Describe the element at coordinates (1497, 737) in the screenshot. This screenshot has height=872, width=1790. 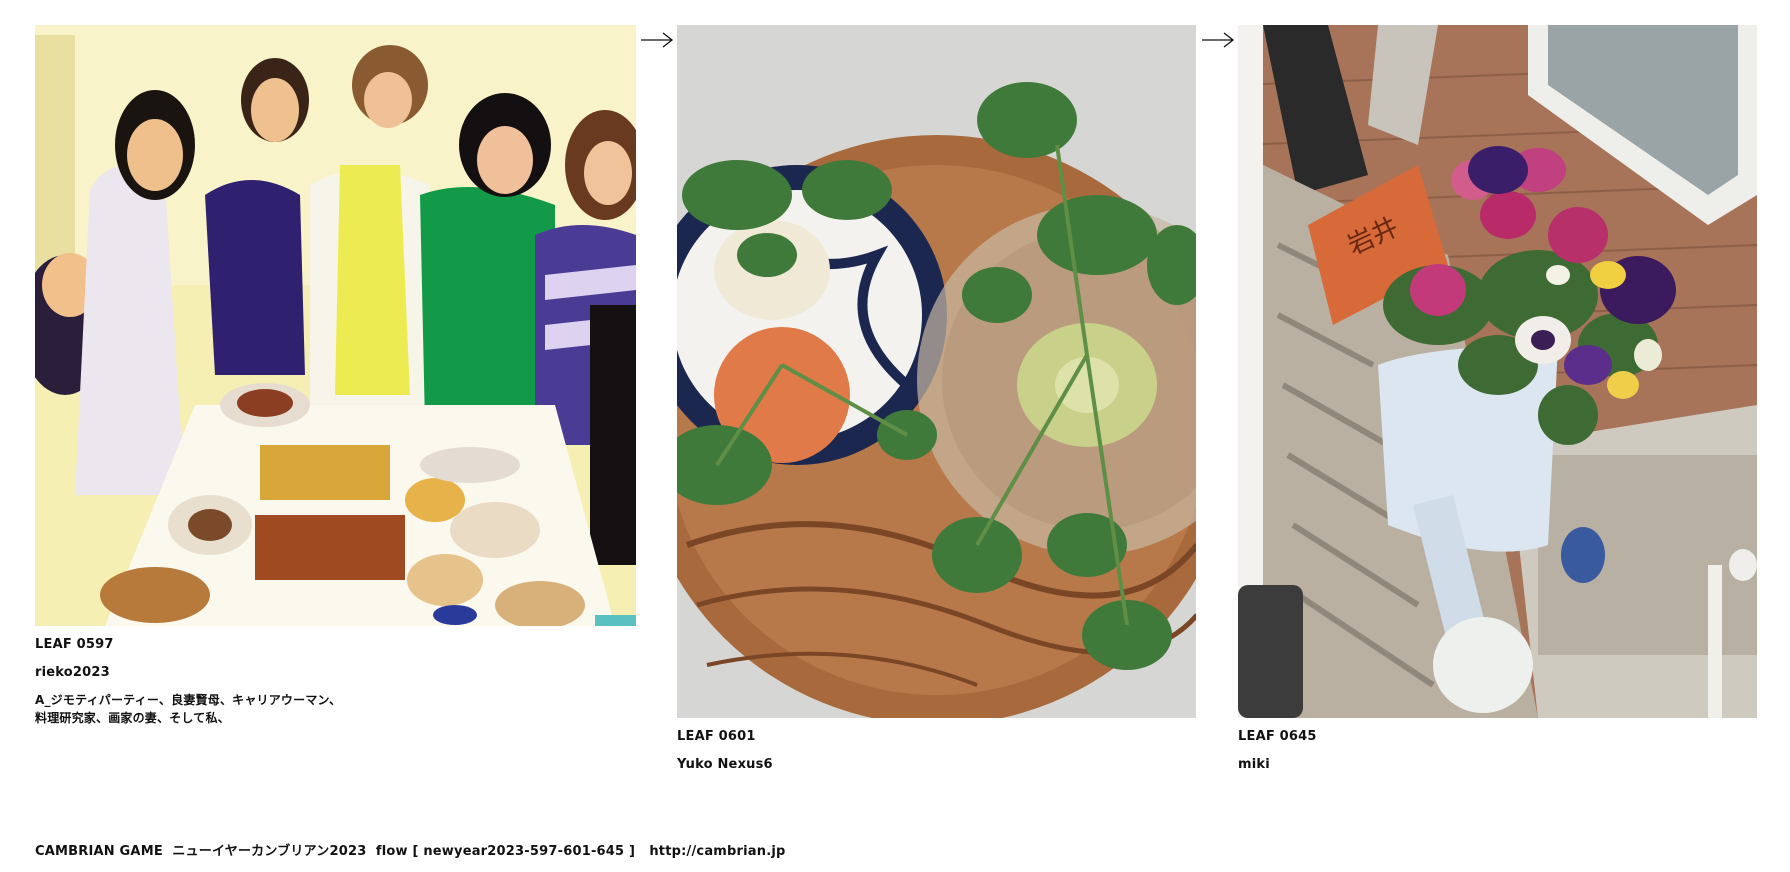
I see `leaf-id: LEAF 0645` at that location.